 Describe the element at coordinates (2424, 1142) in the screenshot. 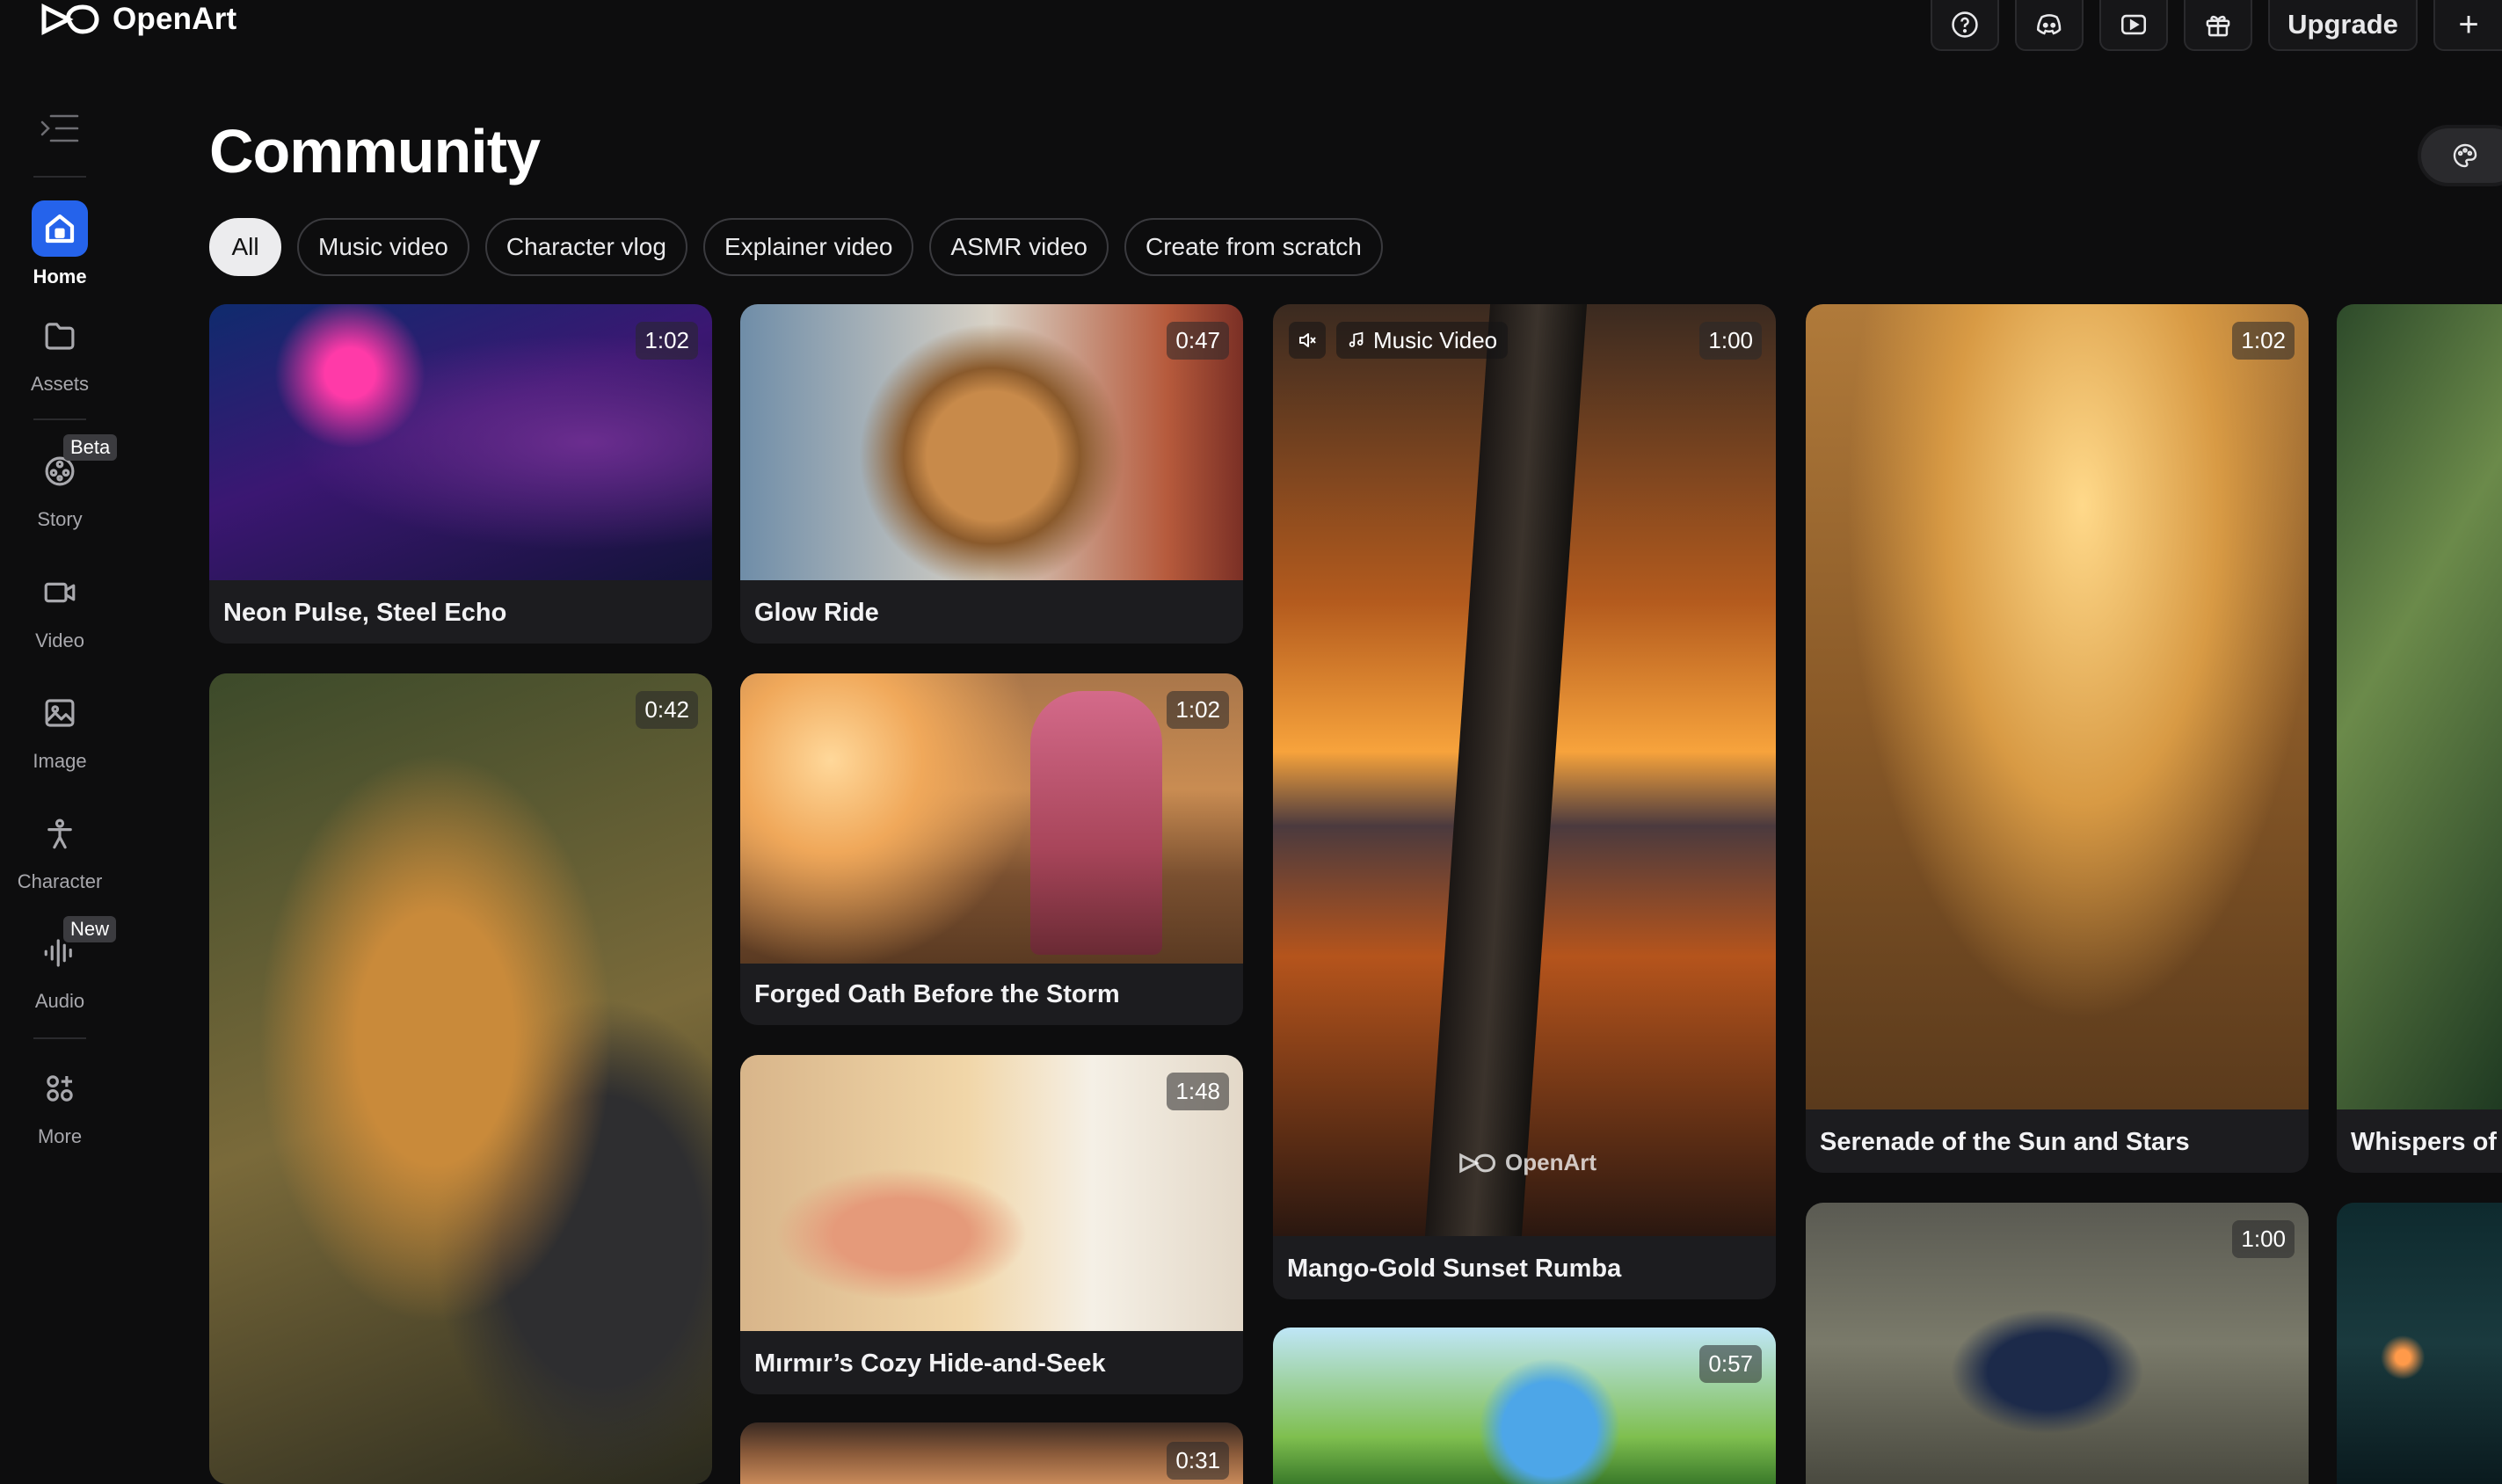

I see `card-title: Whispers of` at that location.